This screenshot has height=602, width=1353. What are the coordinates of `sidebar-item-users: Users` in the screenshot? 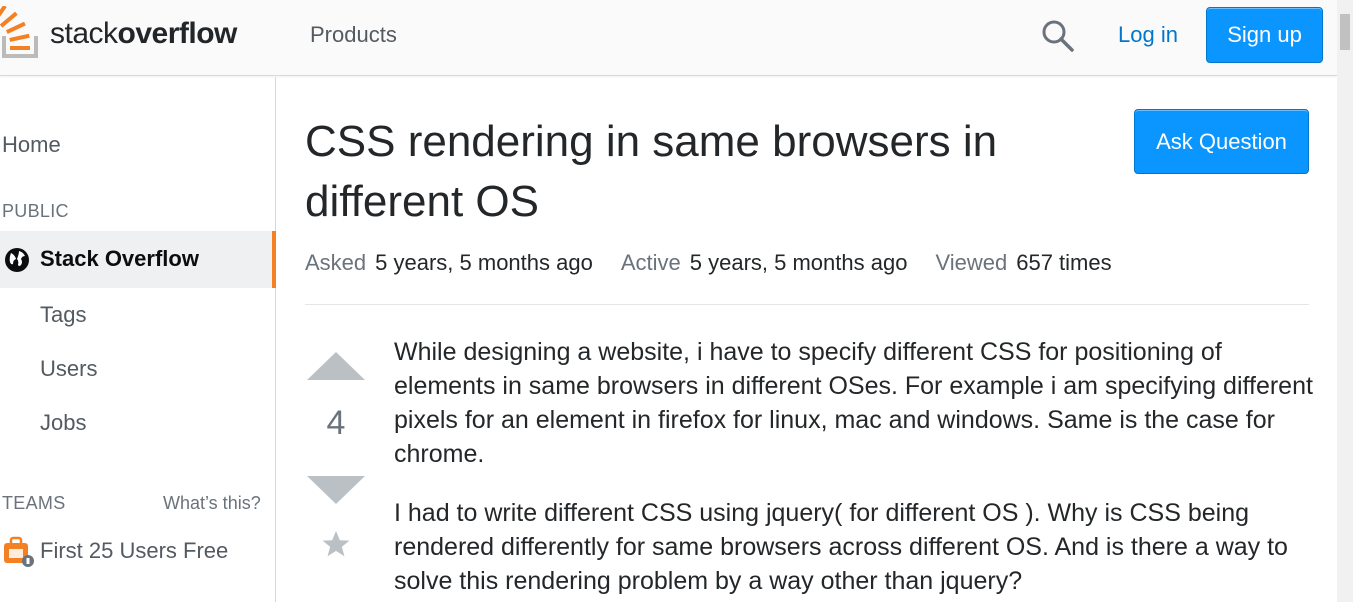 It's located at (68, 369).